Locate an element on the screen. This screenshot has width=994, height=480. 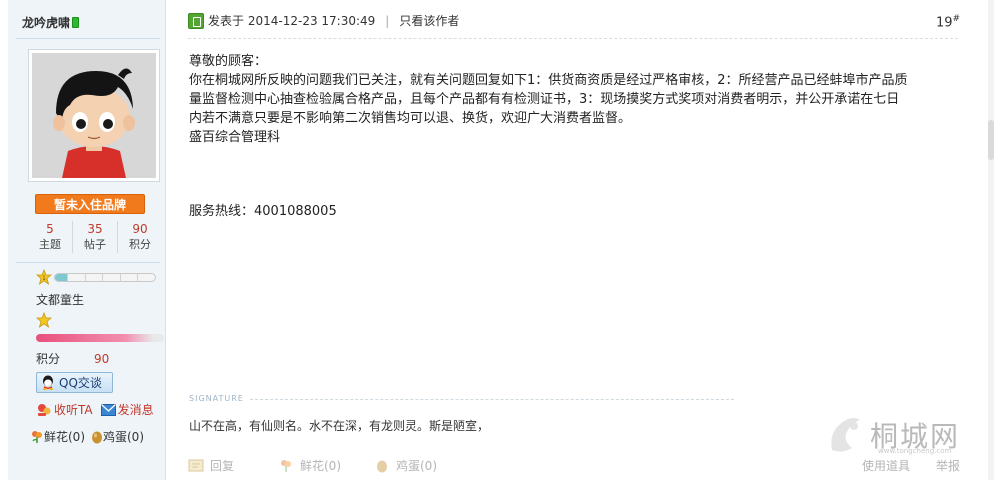
post-line: 尊敬的顾客： is located at coordinates (228, 61).